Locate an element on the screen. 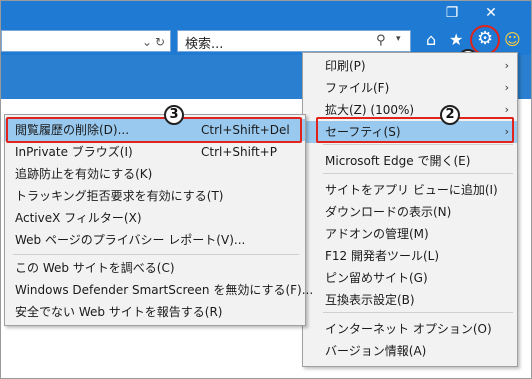  safety-menu-item-label: 追跡防止を有効にする(K) is located at coordinates (84, 174).